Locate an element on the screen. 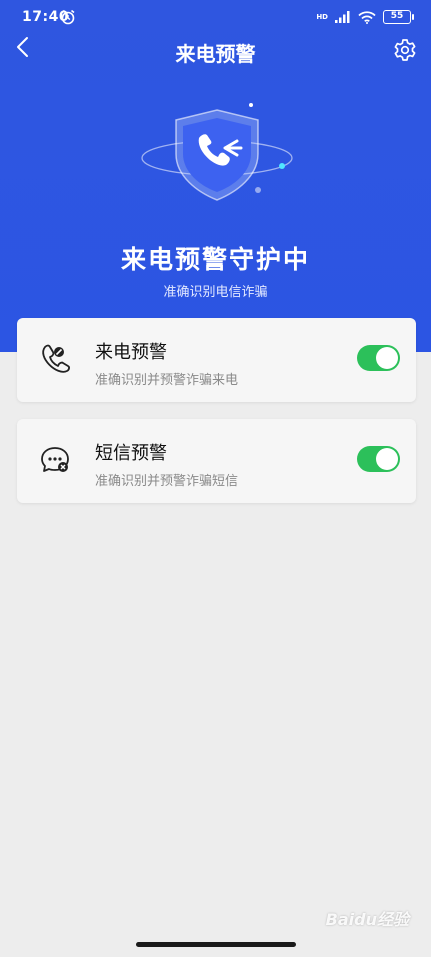  nav-bar: 来电预警 is located at coordinates (215, 50).